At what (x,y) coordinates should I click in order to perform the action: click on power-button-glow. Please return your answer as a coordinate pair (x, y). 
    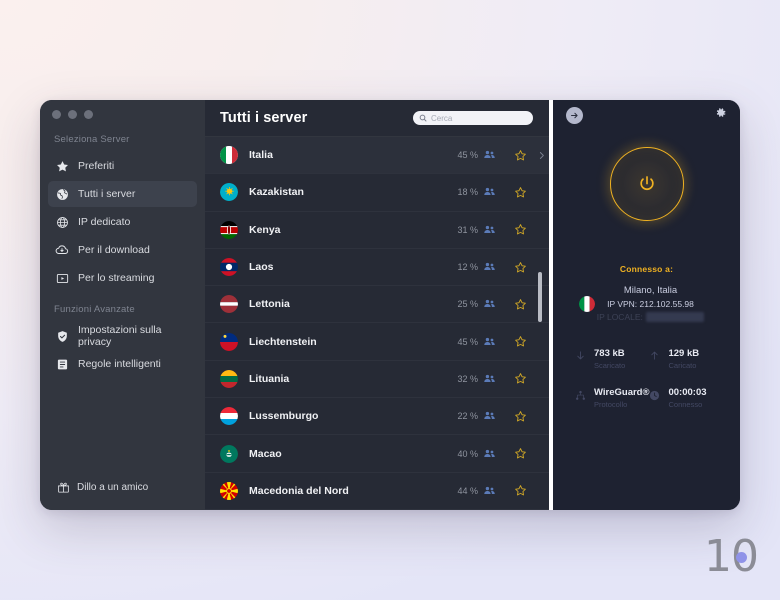
    Looking at the image, I should click on (646, 184).